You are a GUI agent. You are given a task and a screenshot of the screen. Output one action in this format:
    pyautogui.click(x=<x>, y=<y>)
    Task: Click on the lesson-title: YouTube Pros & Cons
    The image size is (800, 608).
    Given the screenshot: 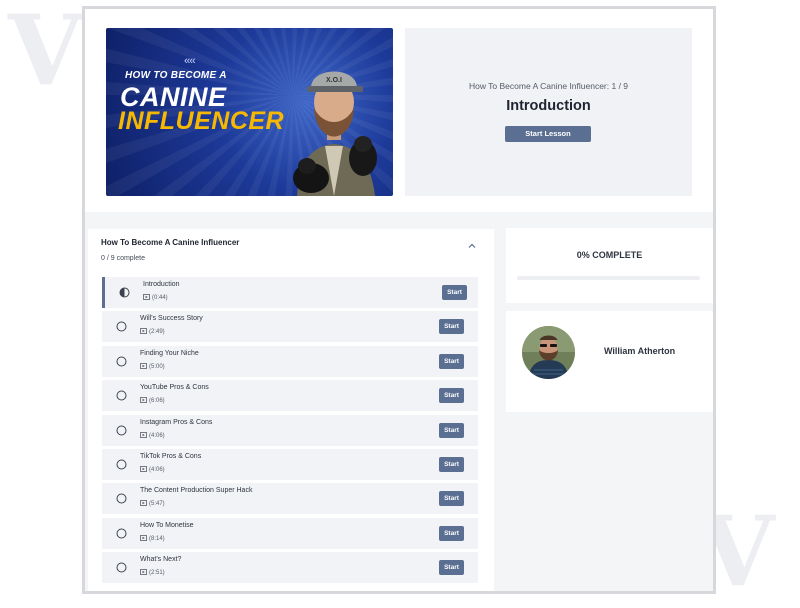 What is the action you would take?
    pyautogui.click(x=174, y=388)
    